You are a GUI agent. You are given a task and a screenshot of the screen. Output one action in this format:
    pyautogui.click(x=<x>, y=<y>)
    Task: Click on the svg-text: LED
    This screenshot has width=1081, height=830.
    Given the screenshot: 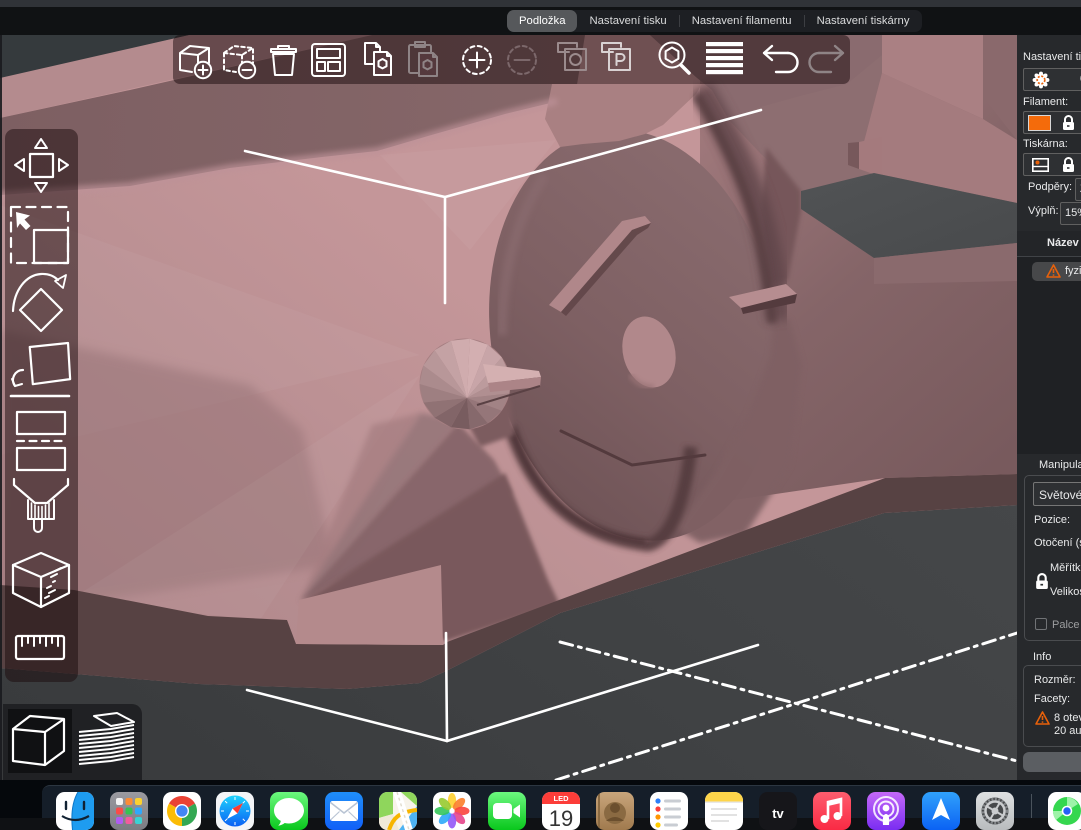 What is the action you would take?
    pyautogui.click(x=562, y=798)
    